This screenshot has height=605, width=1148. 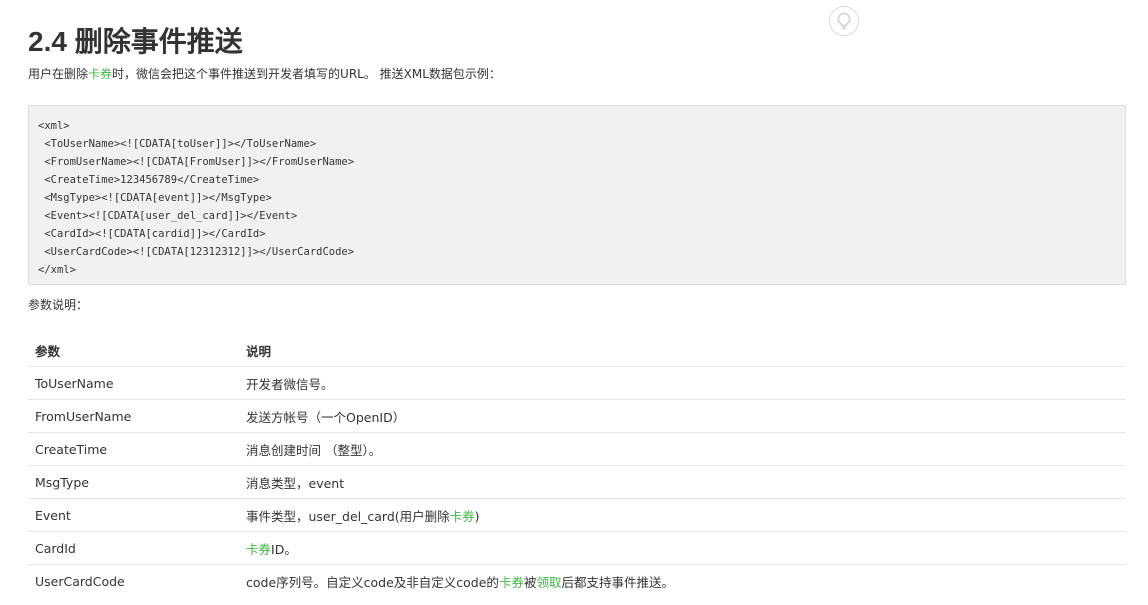 I want to click on table-row: MsgType 消息类型，event, so click(x=577, y=482).